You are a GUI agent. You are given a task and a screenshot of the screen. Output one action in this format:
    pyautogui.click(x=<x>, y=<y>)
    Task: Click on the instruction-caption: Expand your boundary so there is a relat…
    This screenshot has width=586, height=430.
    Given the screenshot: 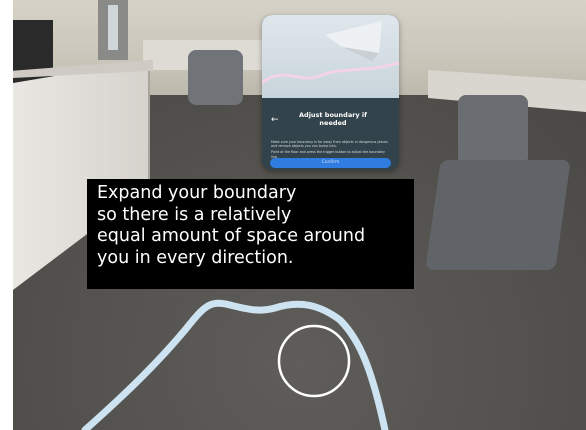 What is the action you would take?
    pyautogui.click(x=250, y=234)
    